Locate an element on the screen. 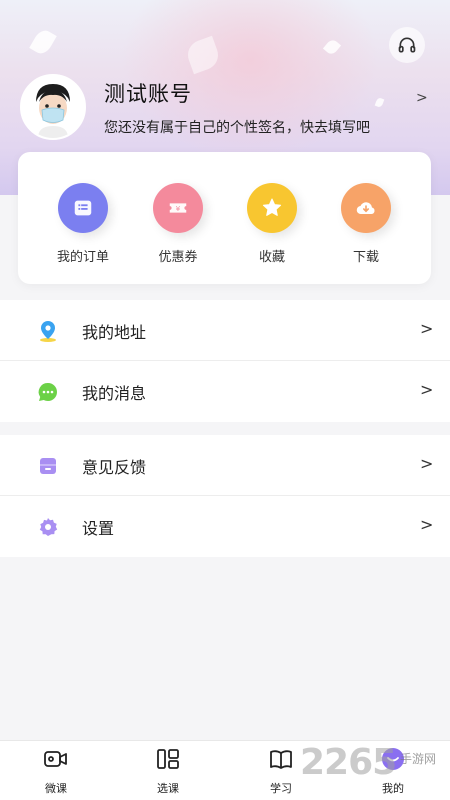 The height and width of the screenshot is (800, 450). menu-item-messages: 我的消息 > is located at coordinates (225, 391).